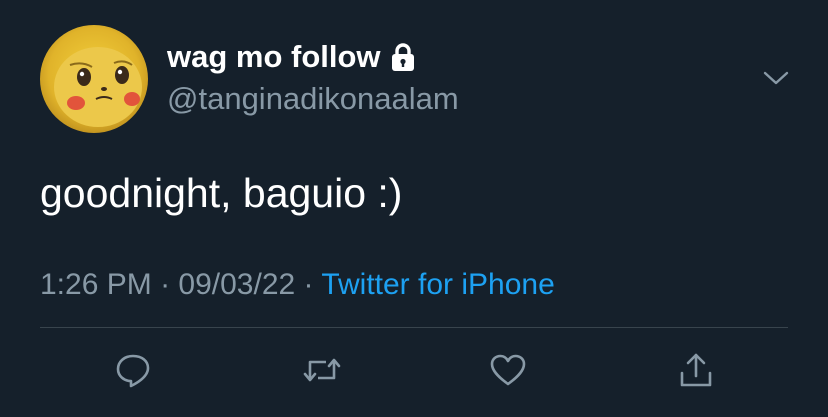 The height and width of the screenshot is (417, 828). I want to click on retweet-button, so click(322, 372).